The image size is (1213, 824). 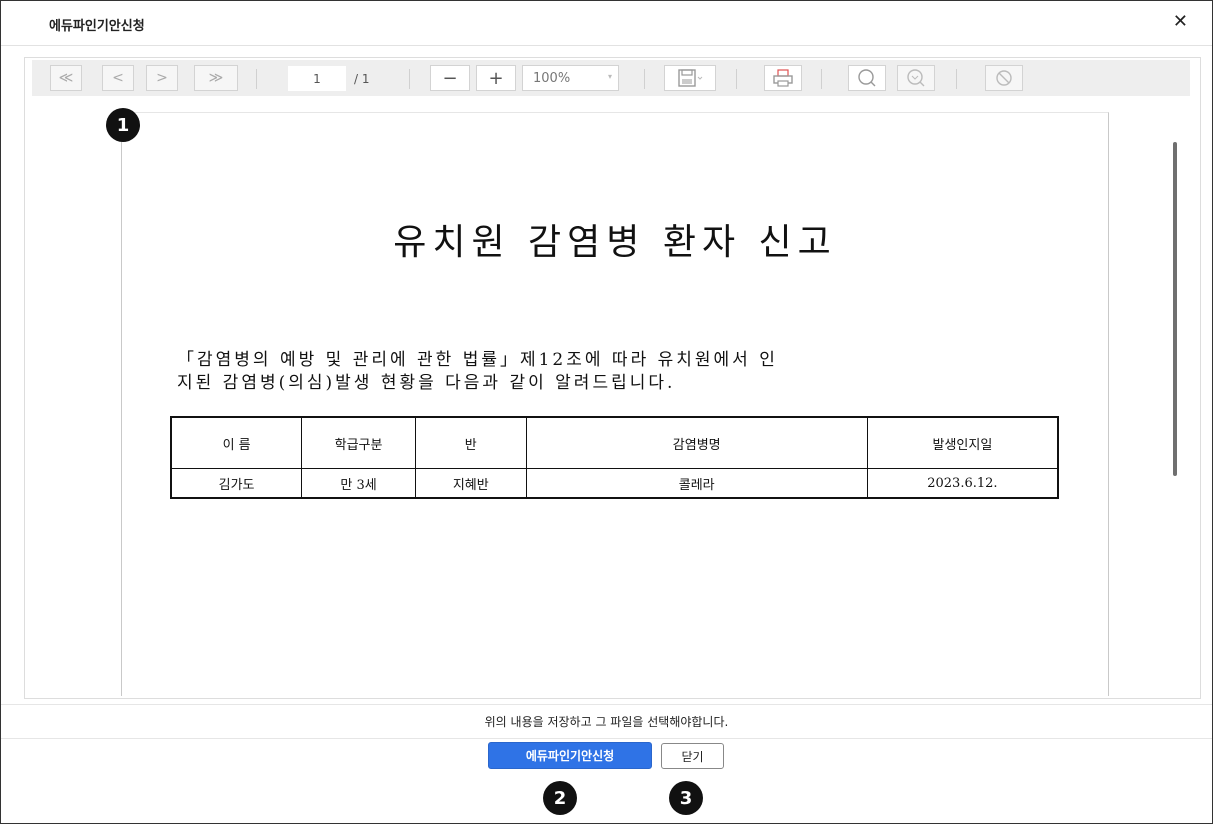 I want to click on zoom-out-button: −, so click(x=450, y=78).